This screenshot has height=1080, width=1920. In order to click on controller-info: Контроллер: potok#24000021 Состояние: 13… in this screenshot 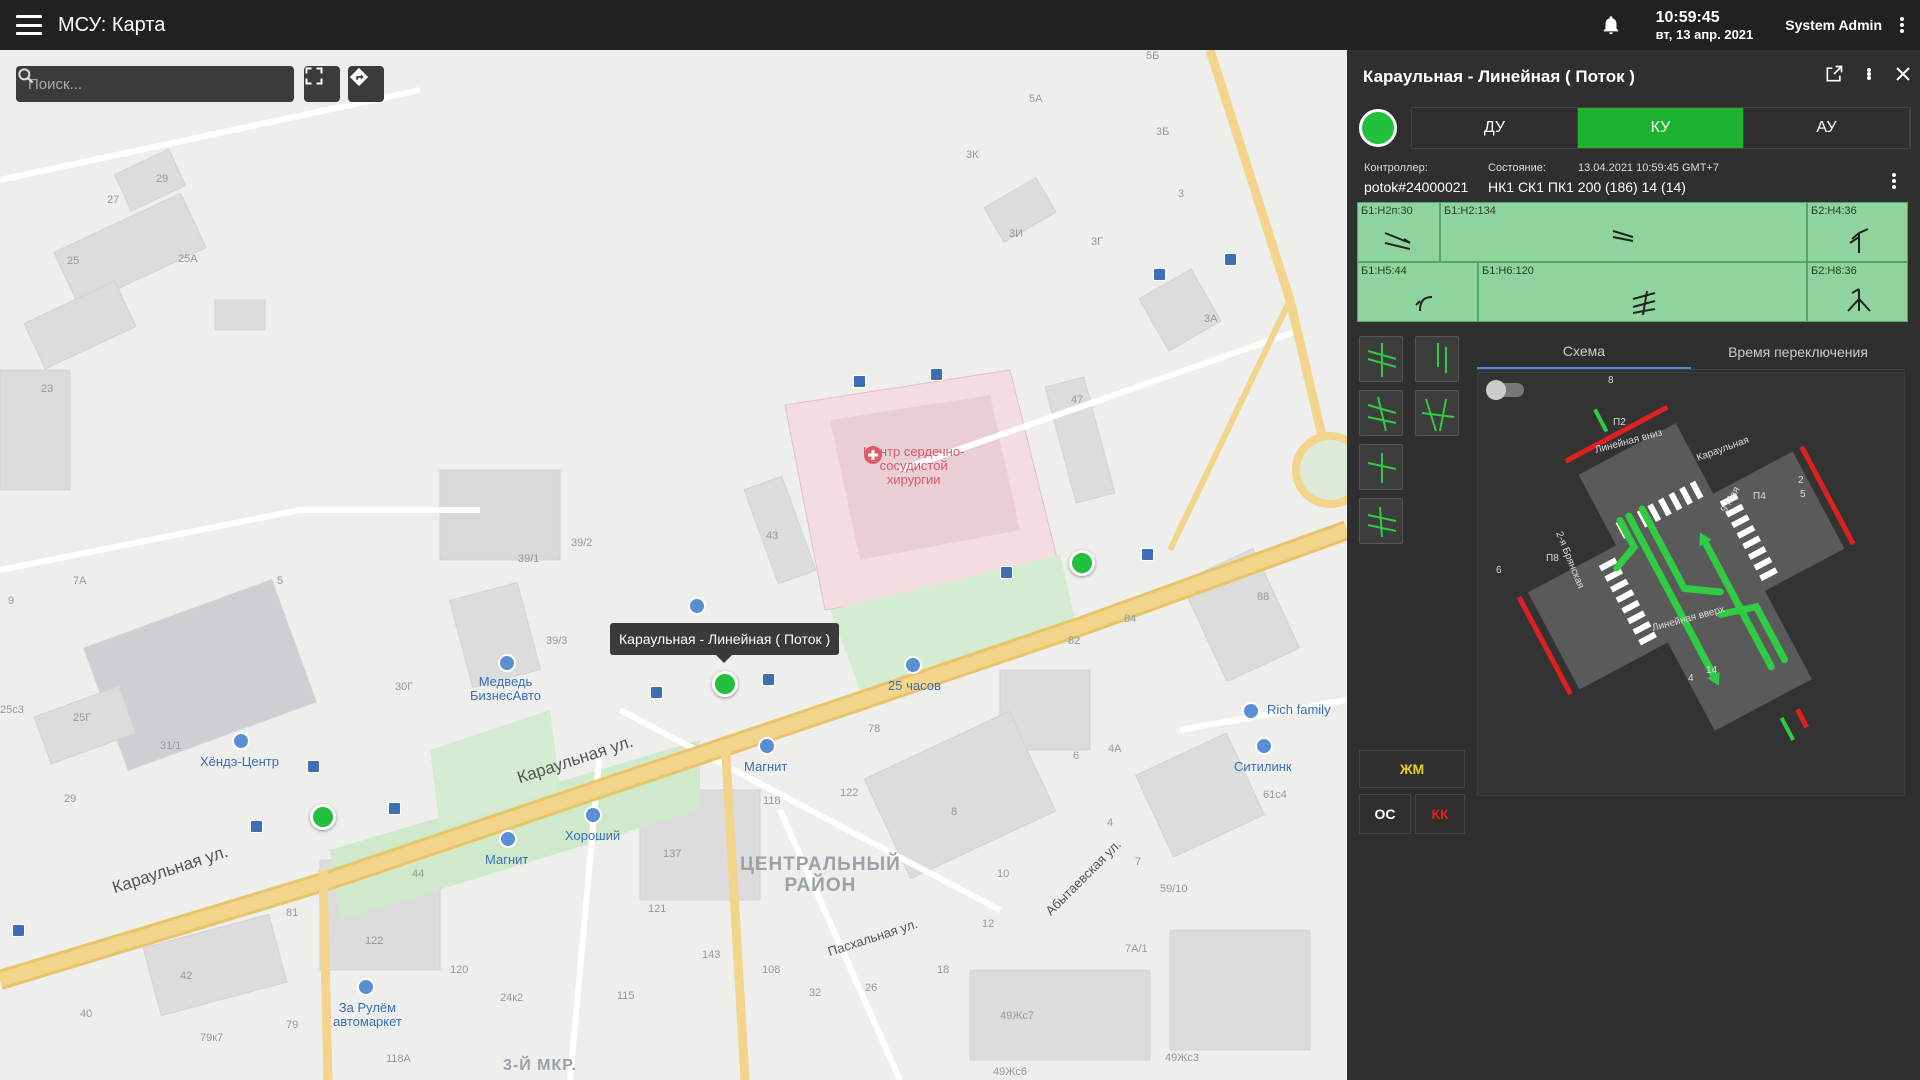, I will do `click(1634, 182)`.